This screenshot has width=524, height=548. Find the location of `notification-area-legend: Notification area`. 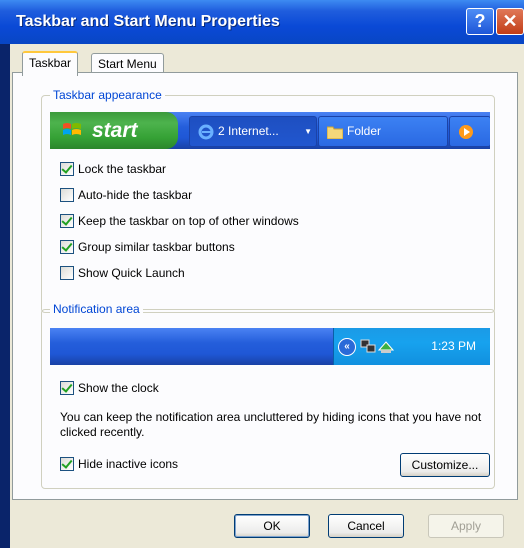

notification-area-legend: Notification area is located at coordinates (96, 309).